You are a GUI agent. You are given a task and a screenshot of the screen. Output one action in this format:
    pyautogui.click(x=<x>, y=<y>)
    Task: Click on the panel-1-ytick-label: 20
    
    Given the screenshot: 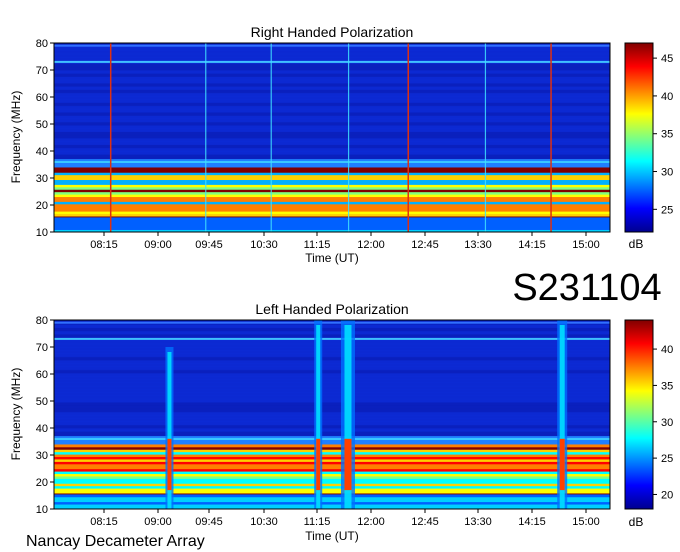 What is the action you would take?
    pyautogui.click(x=42, y=483)
    